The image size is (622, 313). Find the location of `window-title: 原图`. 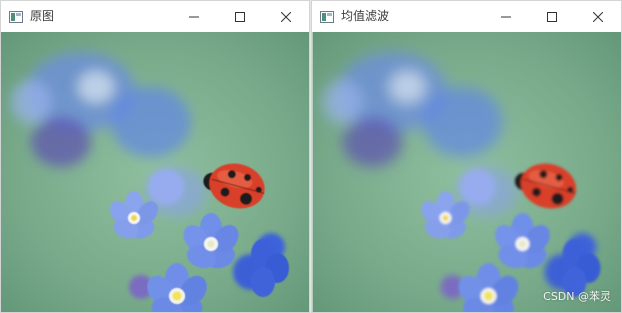

window-title: 原图 is located at coordinates (42, 16).